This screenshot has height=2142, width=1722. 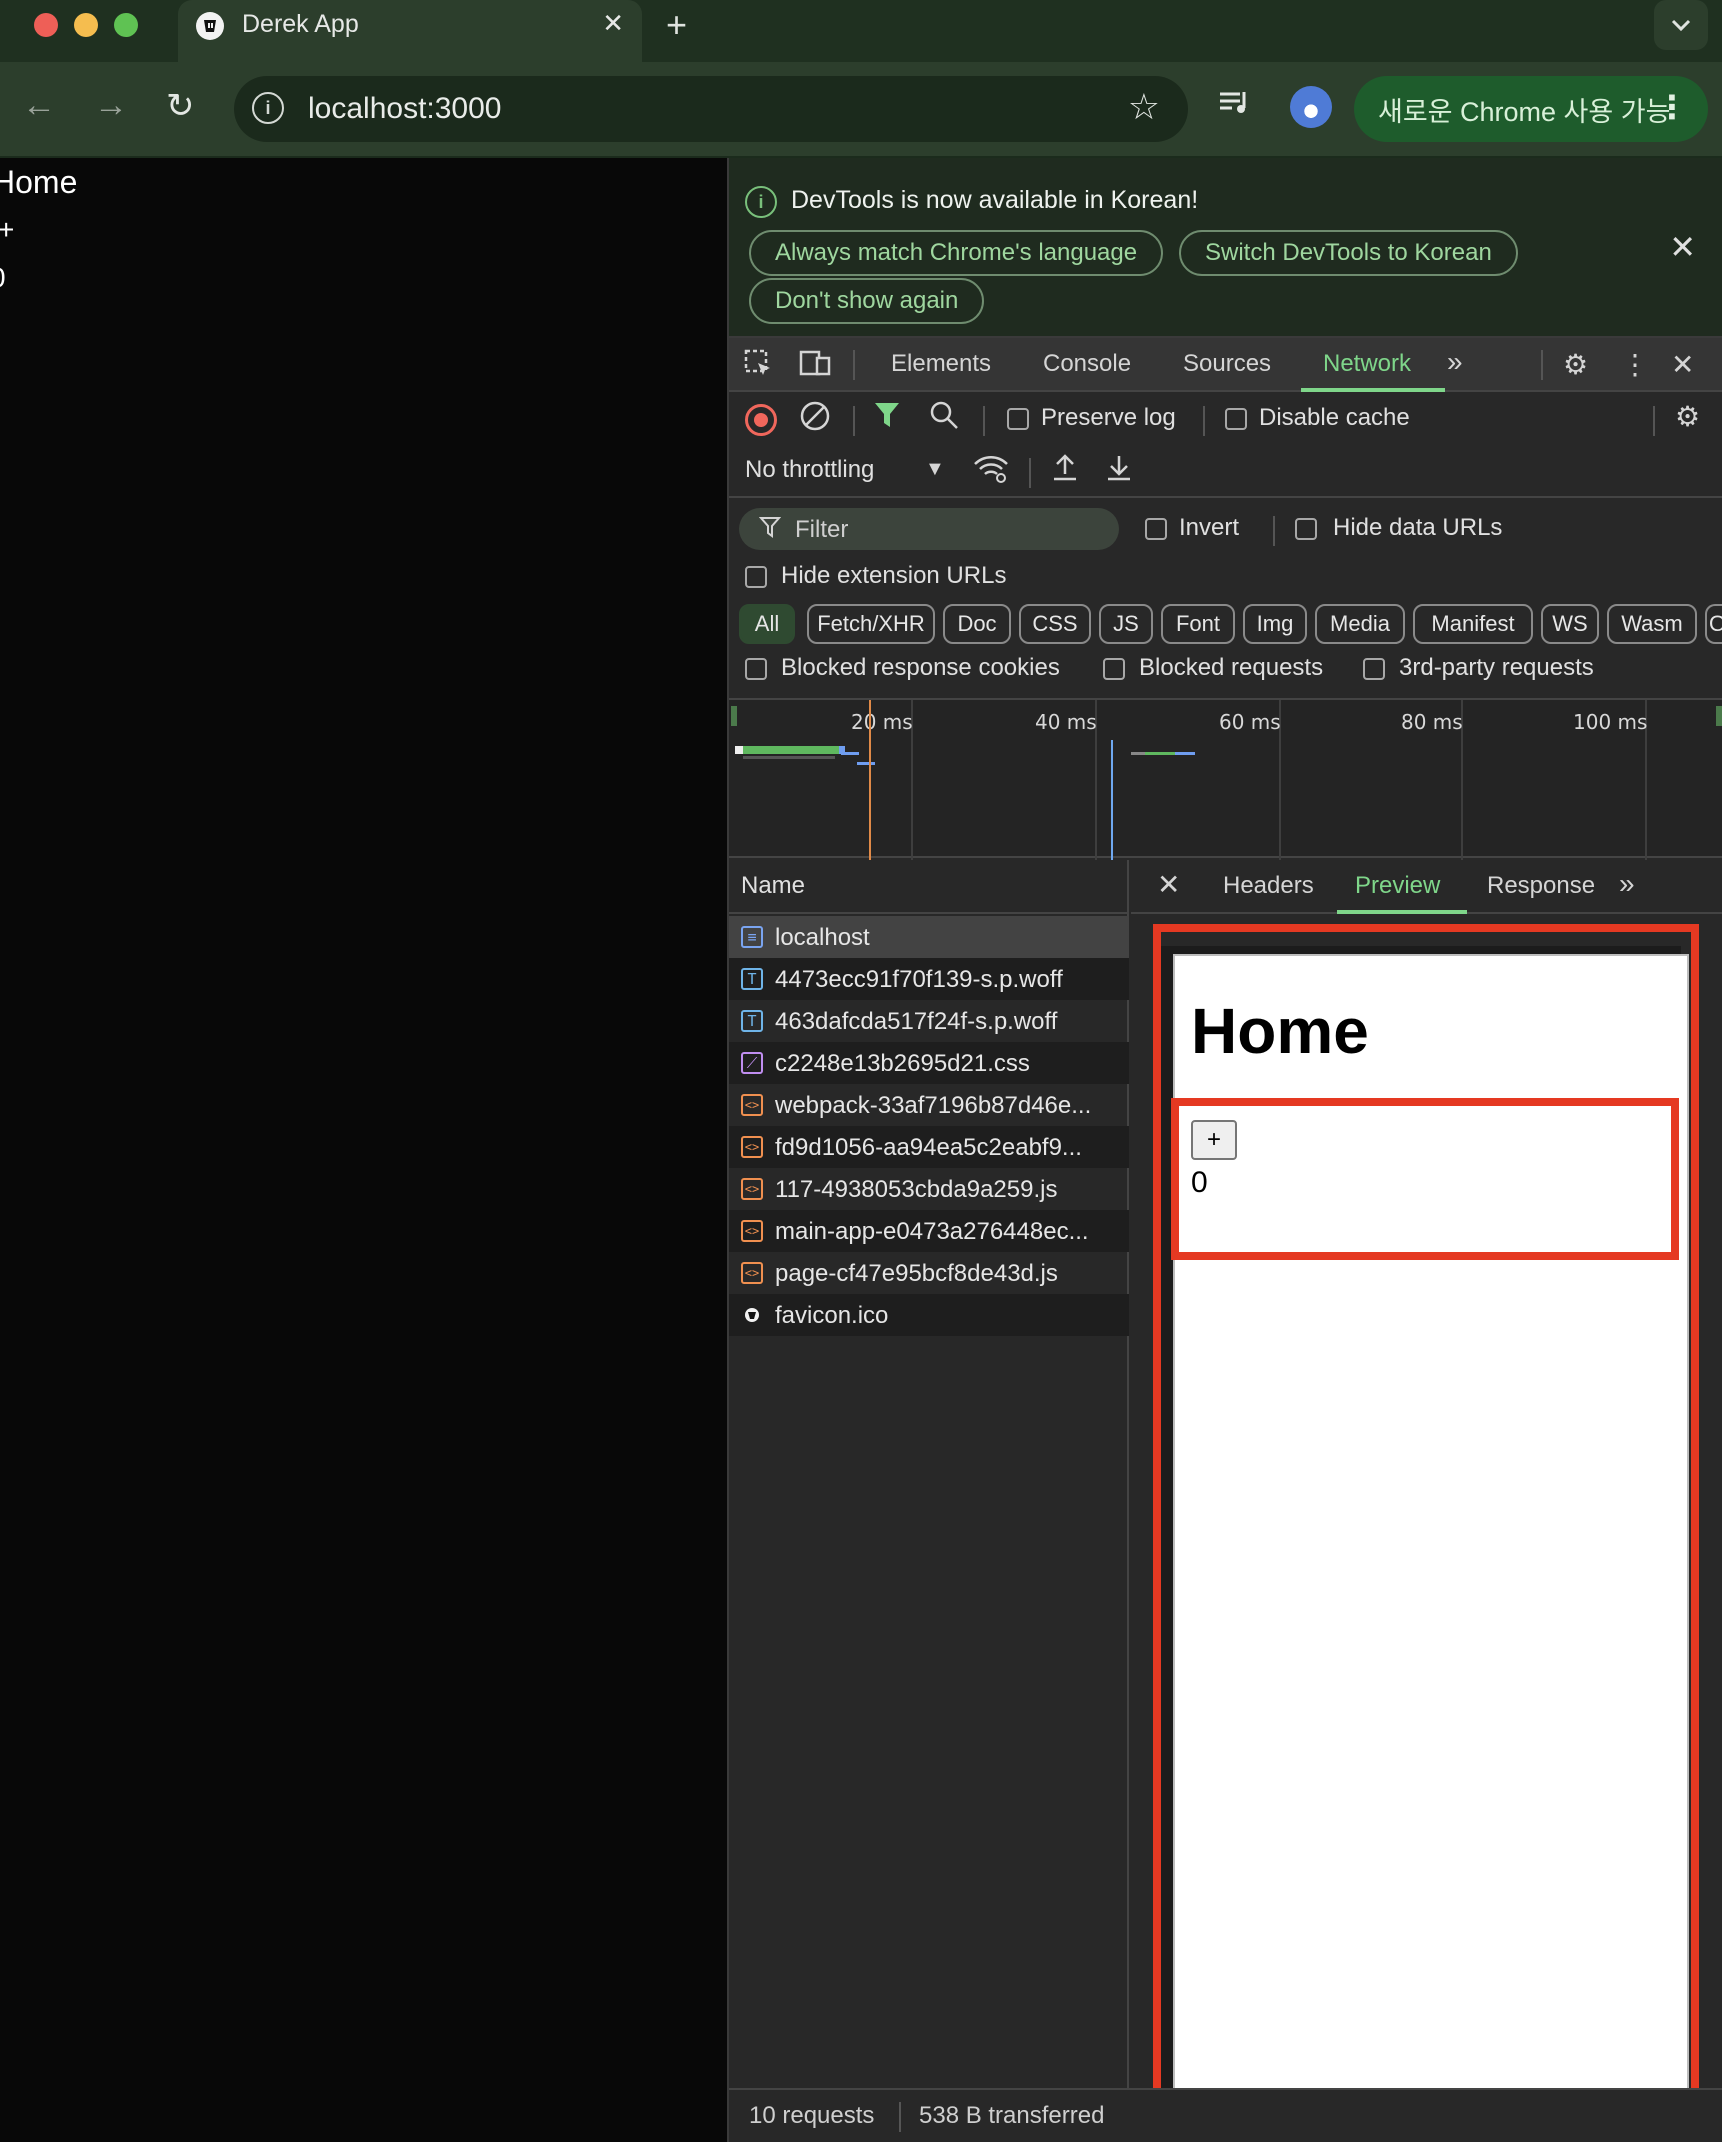 What do you see at coordinates (1225, 779) in the screenshot?
I see `network-overview-timeline: 20 ms 40 ms 60 ms 80 ms 100 ms` at bounding box center [1225, 779].